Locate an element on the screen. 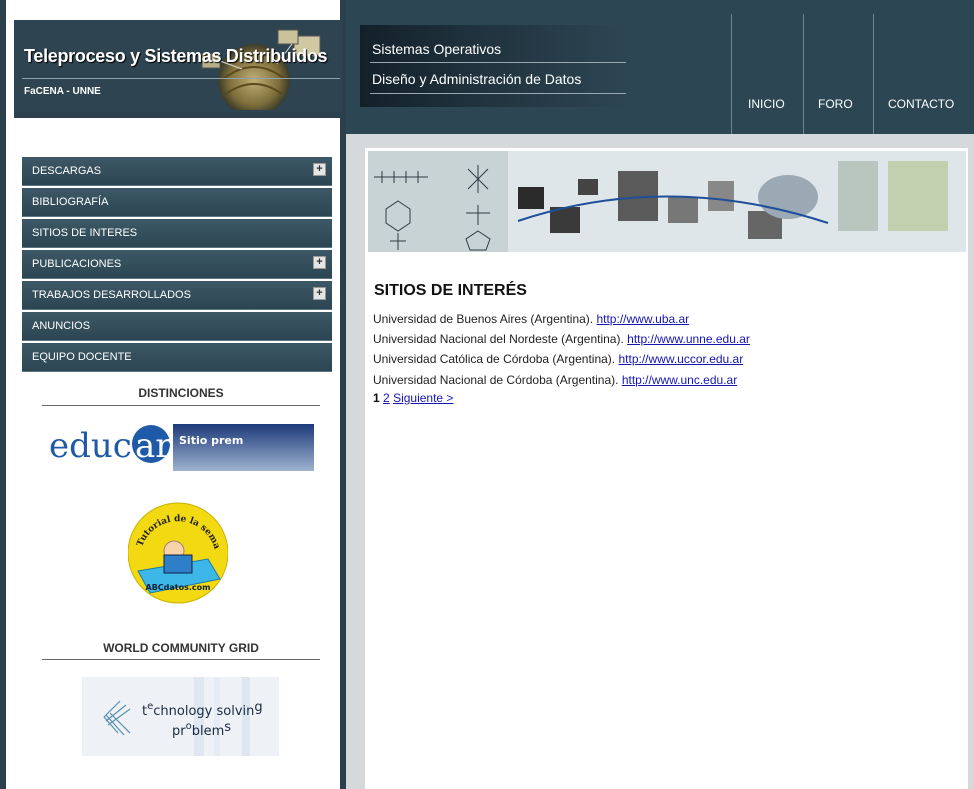 The height and width of the screenshot is (789, 974). educar-badge: educ ar Sitio prem is located at coordinates (180, 447).